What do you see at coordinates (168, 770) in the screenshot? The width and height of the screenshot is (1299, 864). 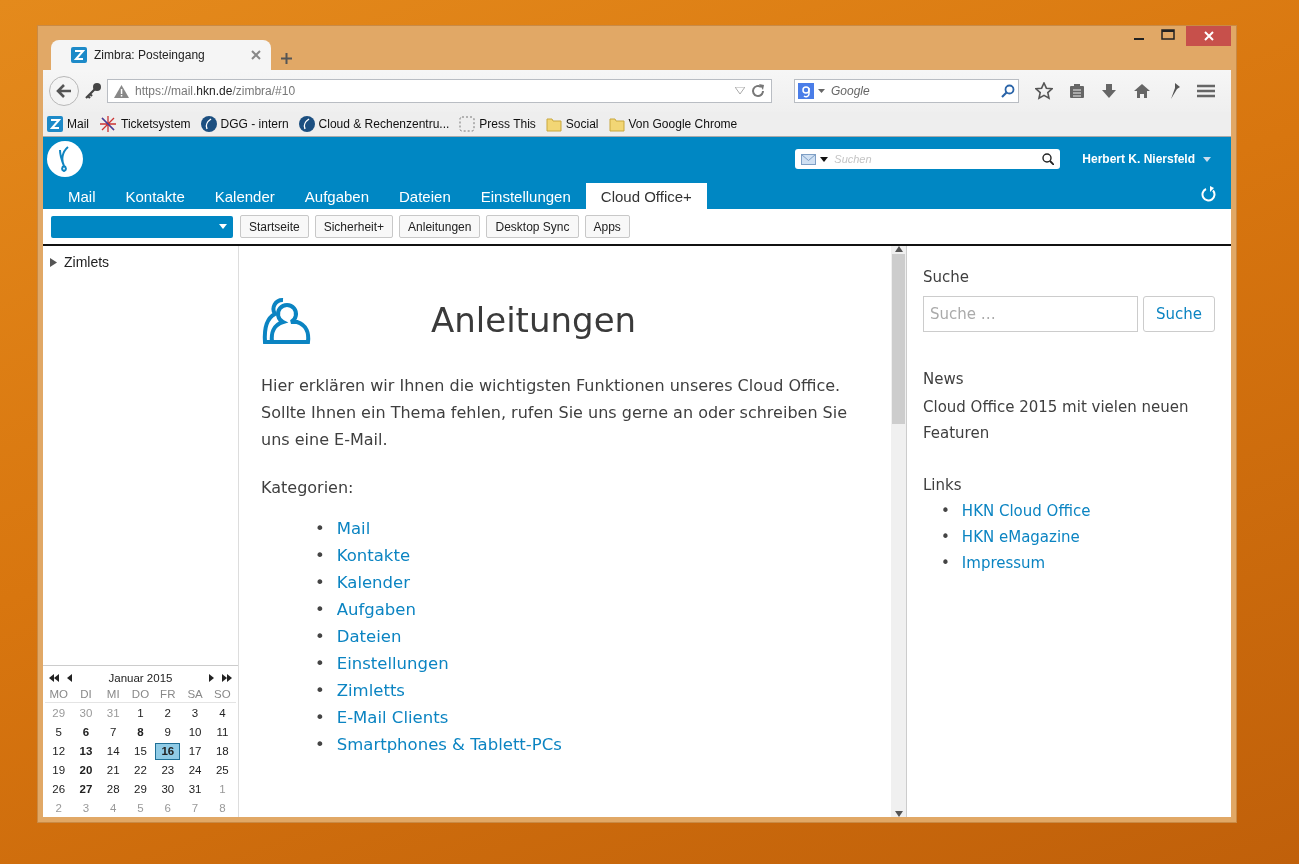 I see `calendar-day: 23` at bounding box center [168, 770].